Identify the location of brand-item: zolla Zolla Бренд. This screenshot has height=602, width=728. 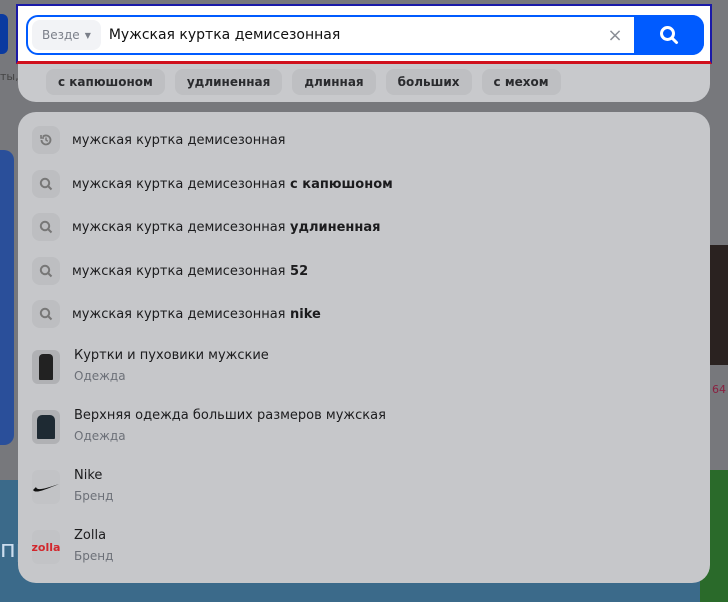
(72, 546).